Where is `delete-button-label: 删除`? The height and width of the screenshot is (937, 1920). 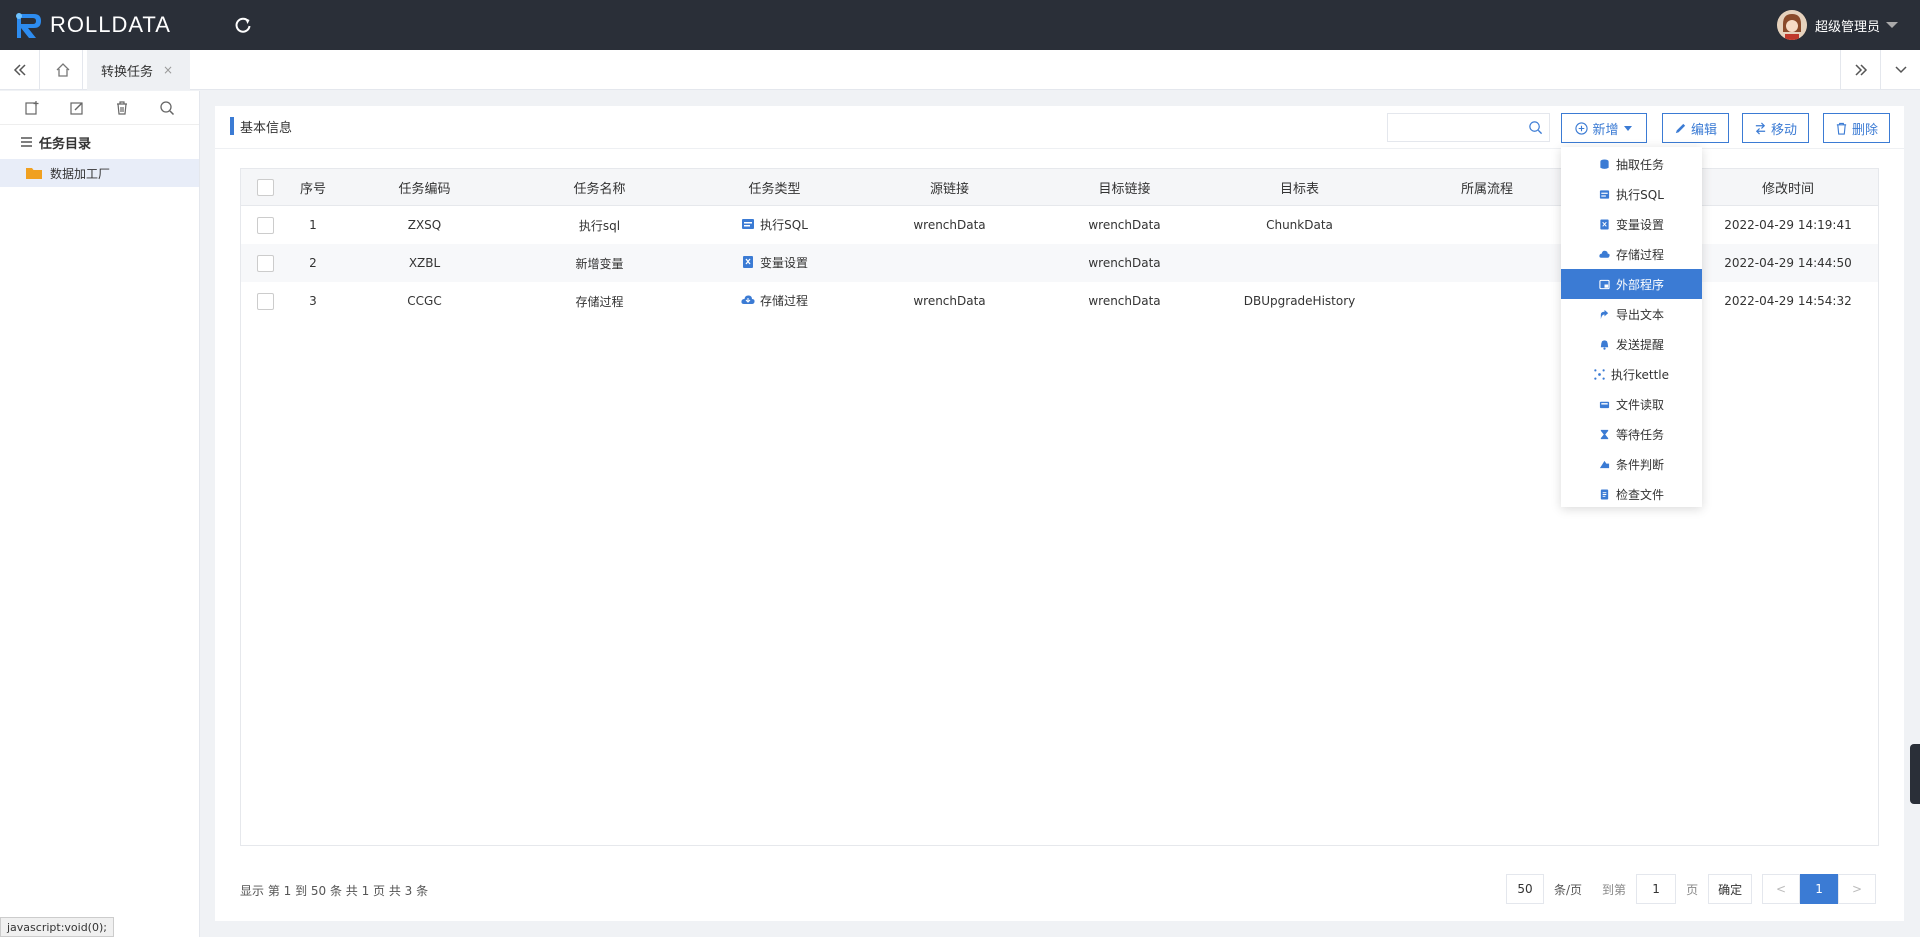 delete-button-label: 删除 is located at coordinates (1864, 130).